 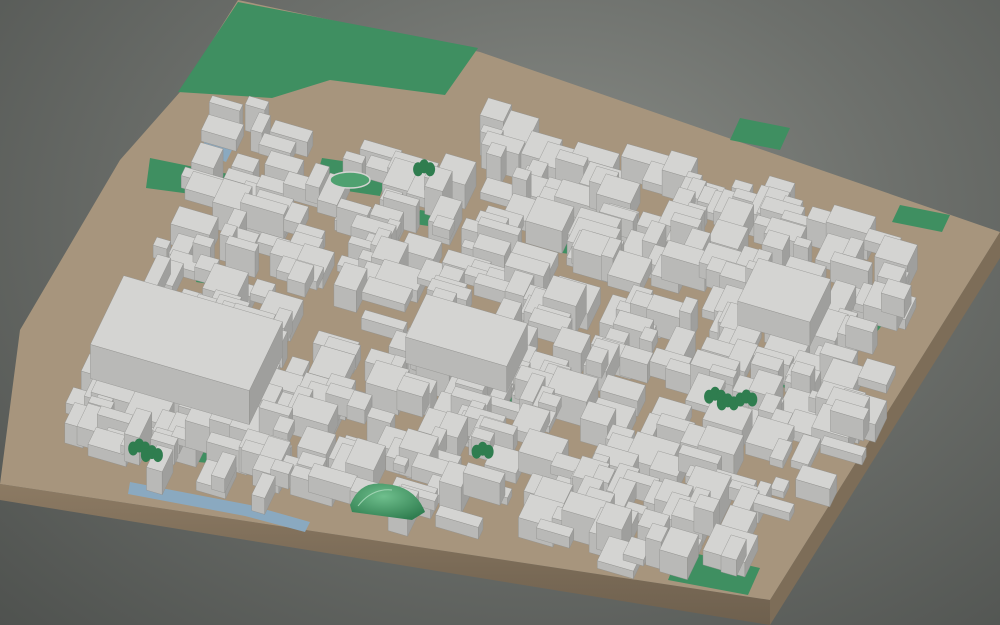 I want to click on courtyard-circle, so click(x=350, y=180).